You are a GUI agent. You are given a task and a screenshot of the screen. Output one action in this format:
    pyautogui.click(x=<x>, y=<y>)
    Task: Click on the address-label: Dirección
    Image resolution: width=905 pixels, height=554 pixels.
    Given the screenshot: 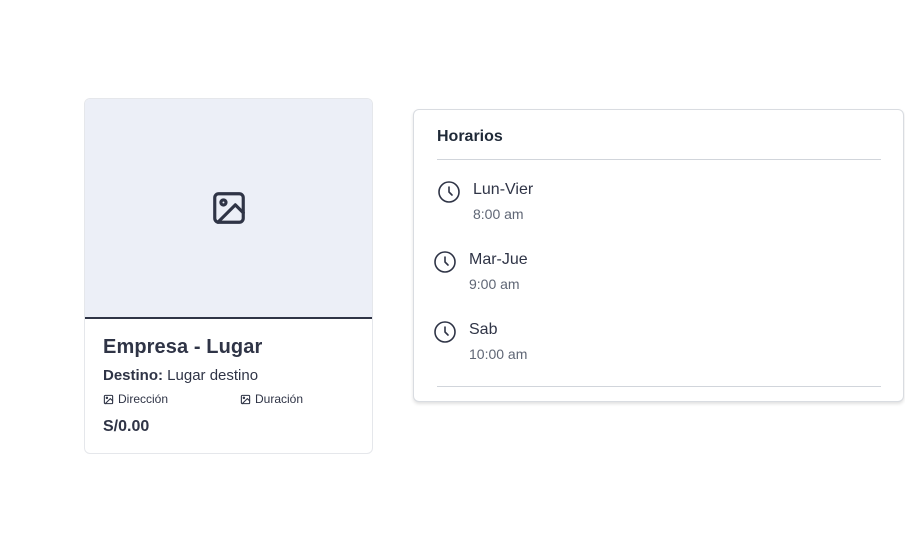 What is the action you would take?
    pyautogui.click(x=143, y=399)
    